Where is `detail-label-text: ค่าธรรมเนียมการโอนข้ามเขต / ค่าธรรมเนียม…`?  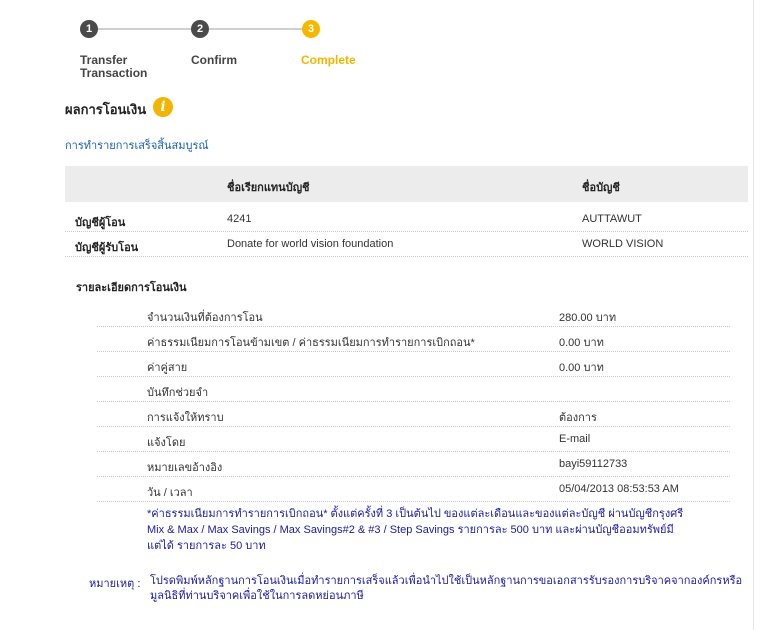
detail-label-text: ค่าธรรมเนียมการโอนข้ามเขต / ค่าธรรมเนียม… is located at coordinates (309, 343).